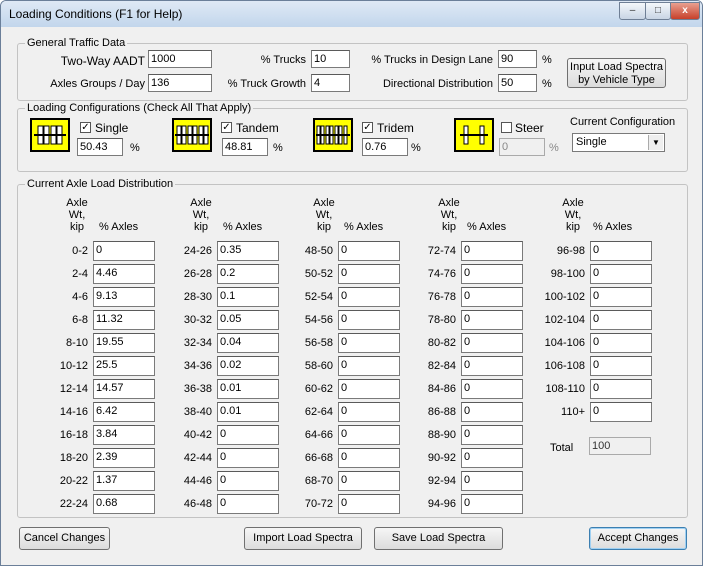  Describe the element at coordinates (96, 14) in the screenshot. I see `window-title: Loading Conditions (F1 for Help)` at that location.